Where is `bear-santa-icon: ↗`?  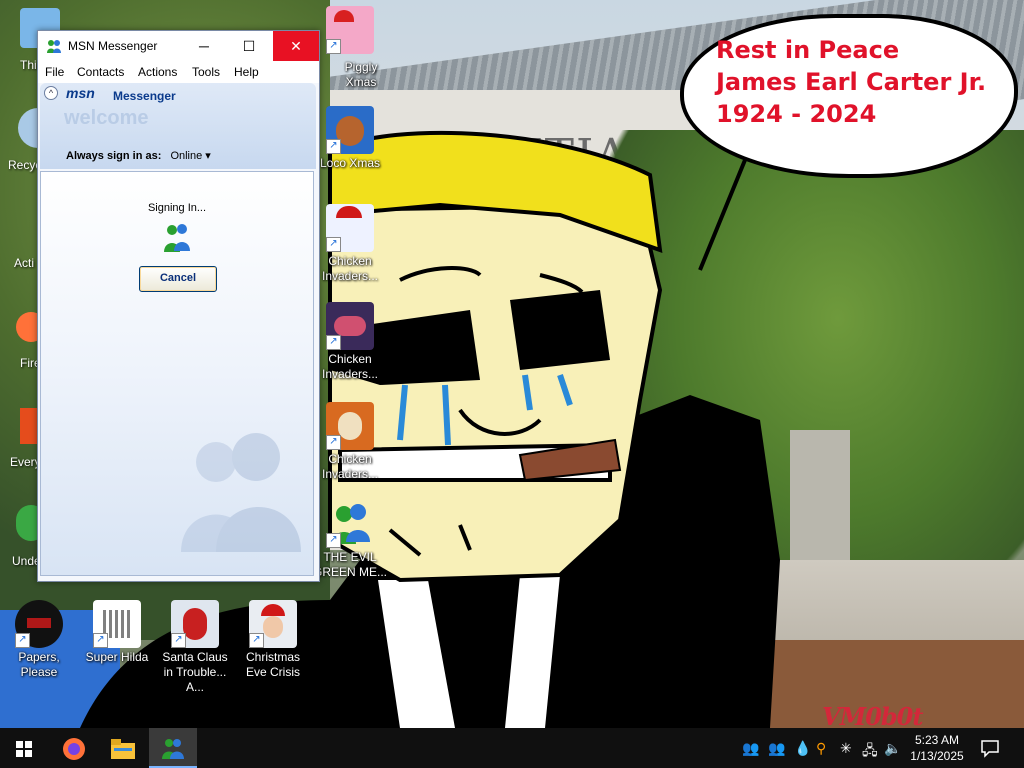 bear-santa-icon: ↗ is located at coordinates (350, 130).